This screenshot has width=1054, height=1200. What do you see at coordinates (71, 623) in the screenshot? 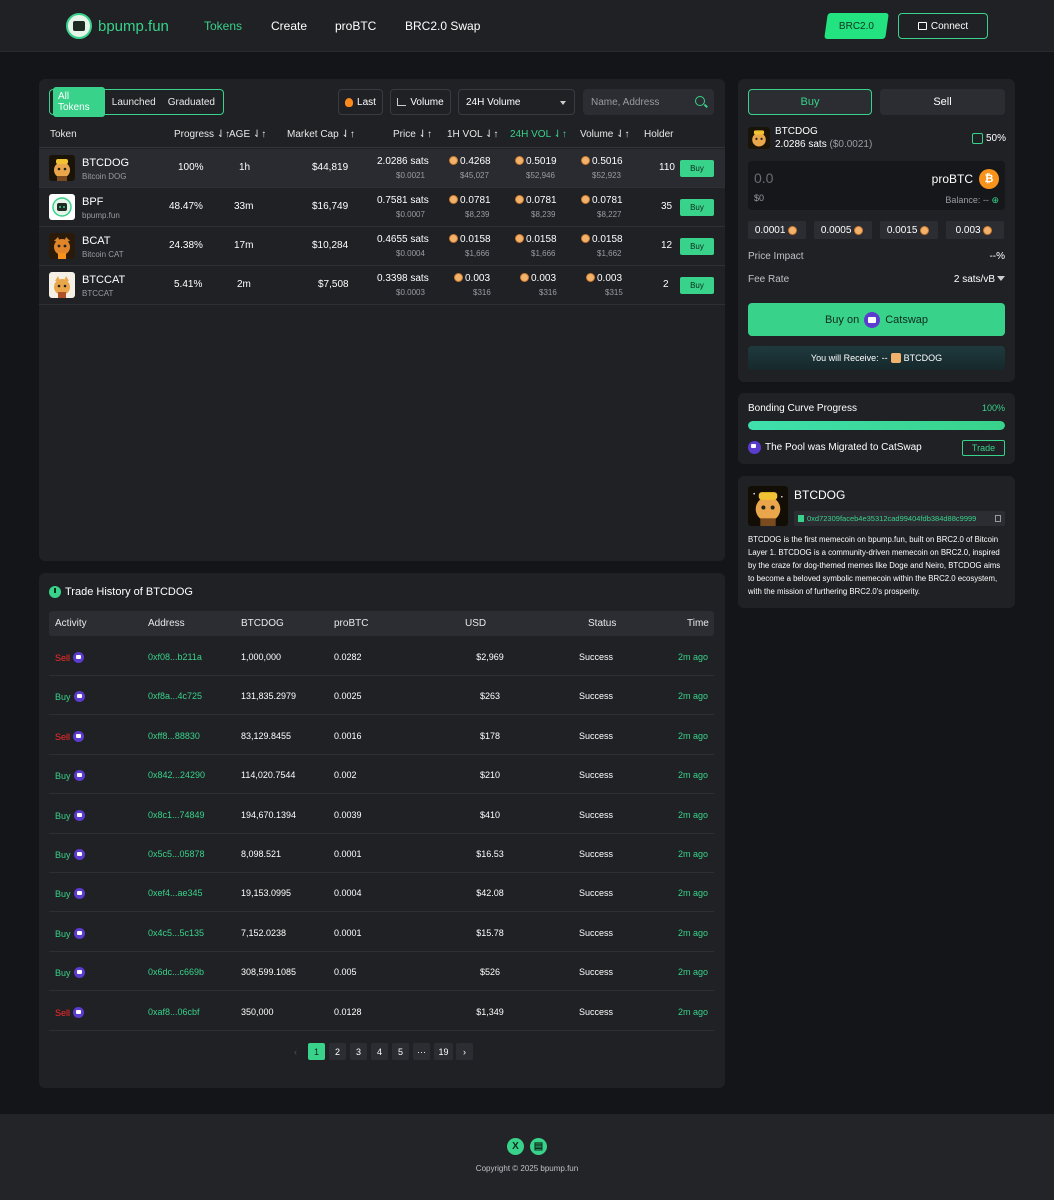
I see `col-activity: Activity` at bounding box center [71, 623].